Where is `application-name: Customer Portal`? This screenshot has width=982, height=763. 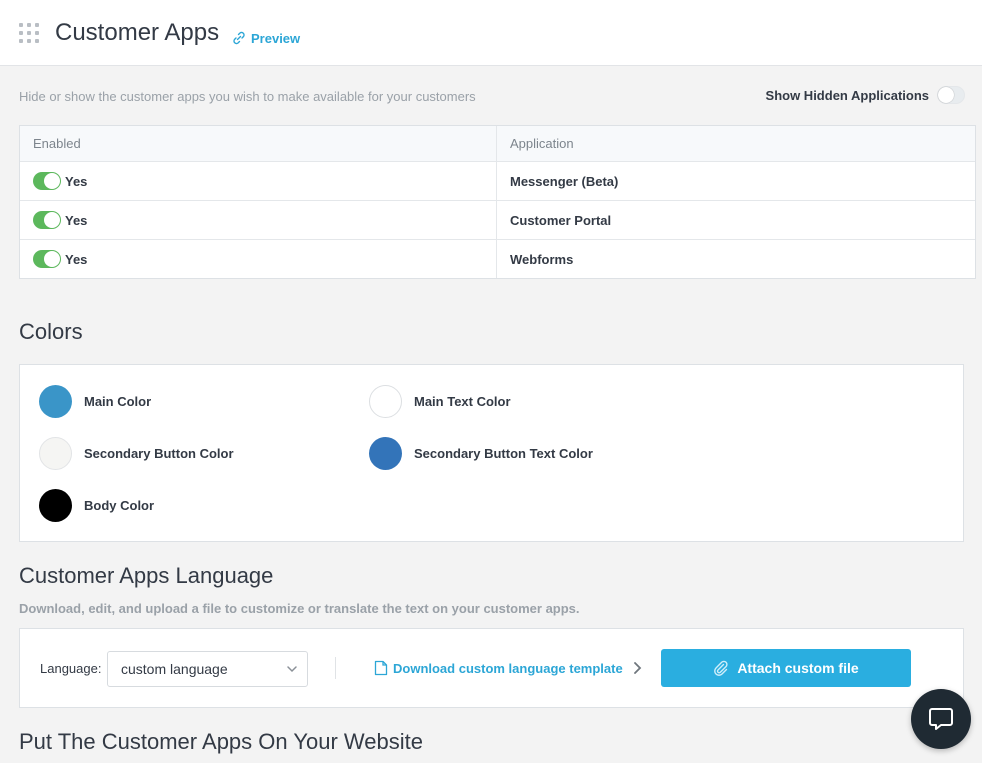 application-name: Customer Portal is located at coordinates (561, 220).